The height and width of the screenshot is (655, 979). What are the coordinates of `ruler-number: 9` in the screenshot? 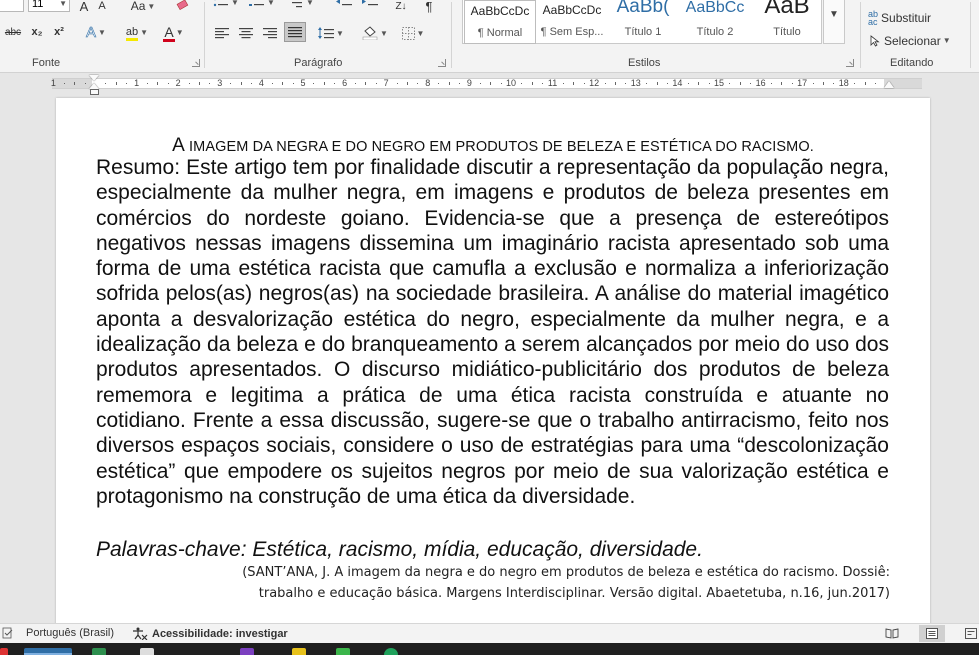 It's located at (469, 83).